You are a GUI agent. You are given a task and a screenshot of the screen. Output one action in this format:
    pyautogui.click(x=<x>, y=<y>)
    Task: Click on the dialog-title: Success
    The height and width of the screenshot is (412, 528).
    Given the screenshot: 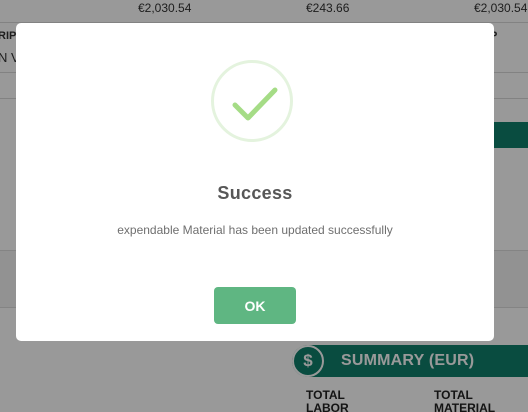 What is the action you would take?
    pyautogui.click(x=255, y=193)
    